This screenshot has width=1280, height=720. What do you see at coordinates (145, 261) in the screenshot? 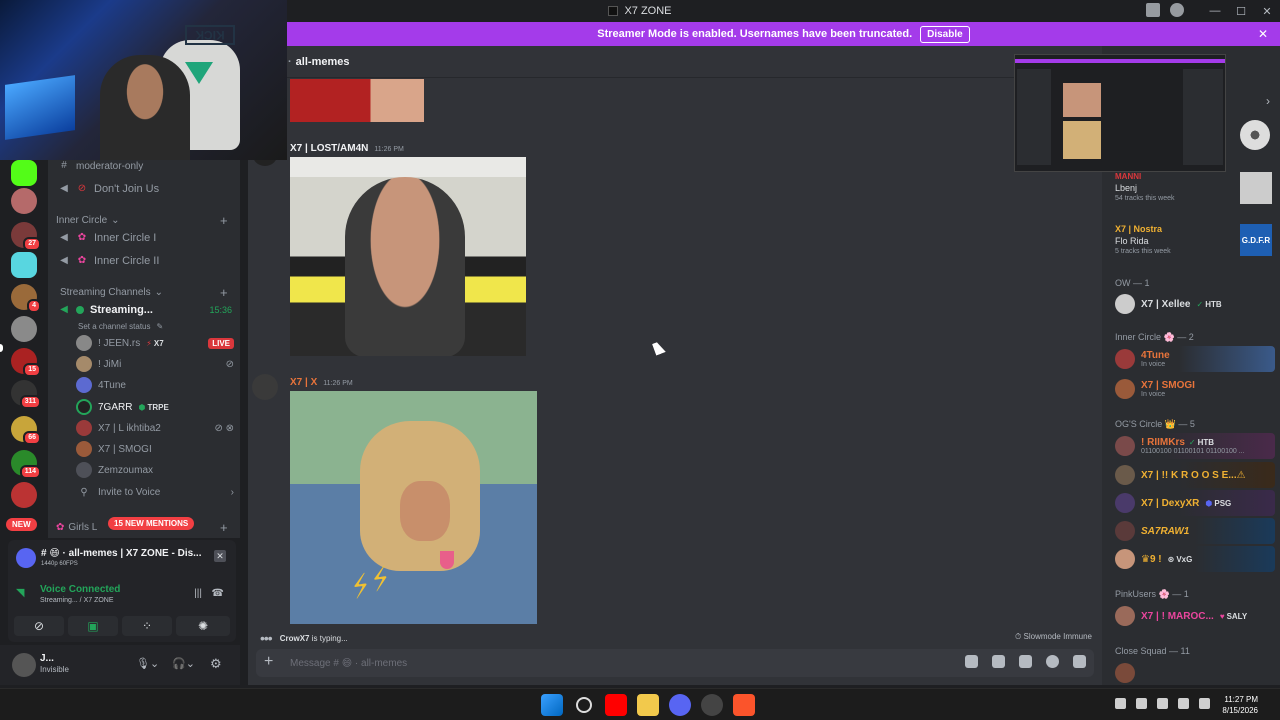
I see `channel-inner-circle-2: ◀ ✿ Inner Circle II` at bounding box center [145, 261].